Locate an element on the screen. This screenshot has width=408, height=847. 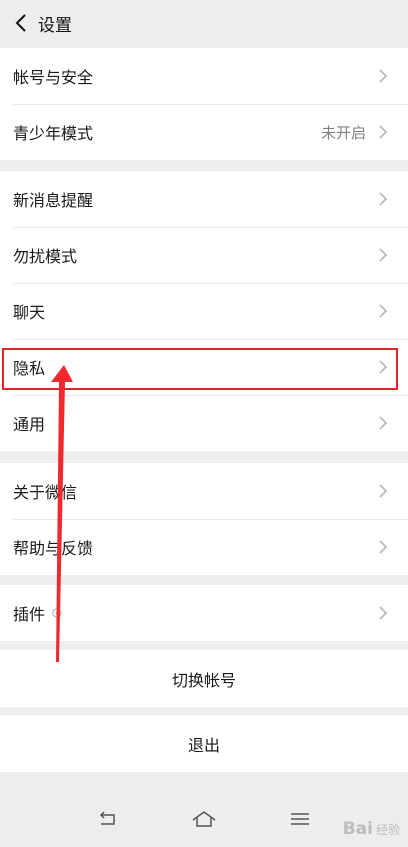
settings-item-label: 通用 is located at coordinates (29, 424).